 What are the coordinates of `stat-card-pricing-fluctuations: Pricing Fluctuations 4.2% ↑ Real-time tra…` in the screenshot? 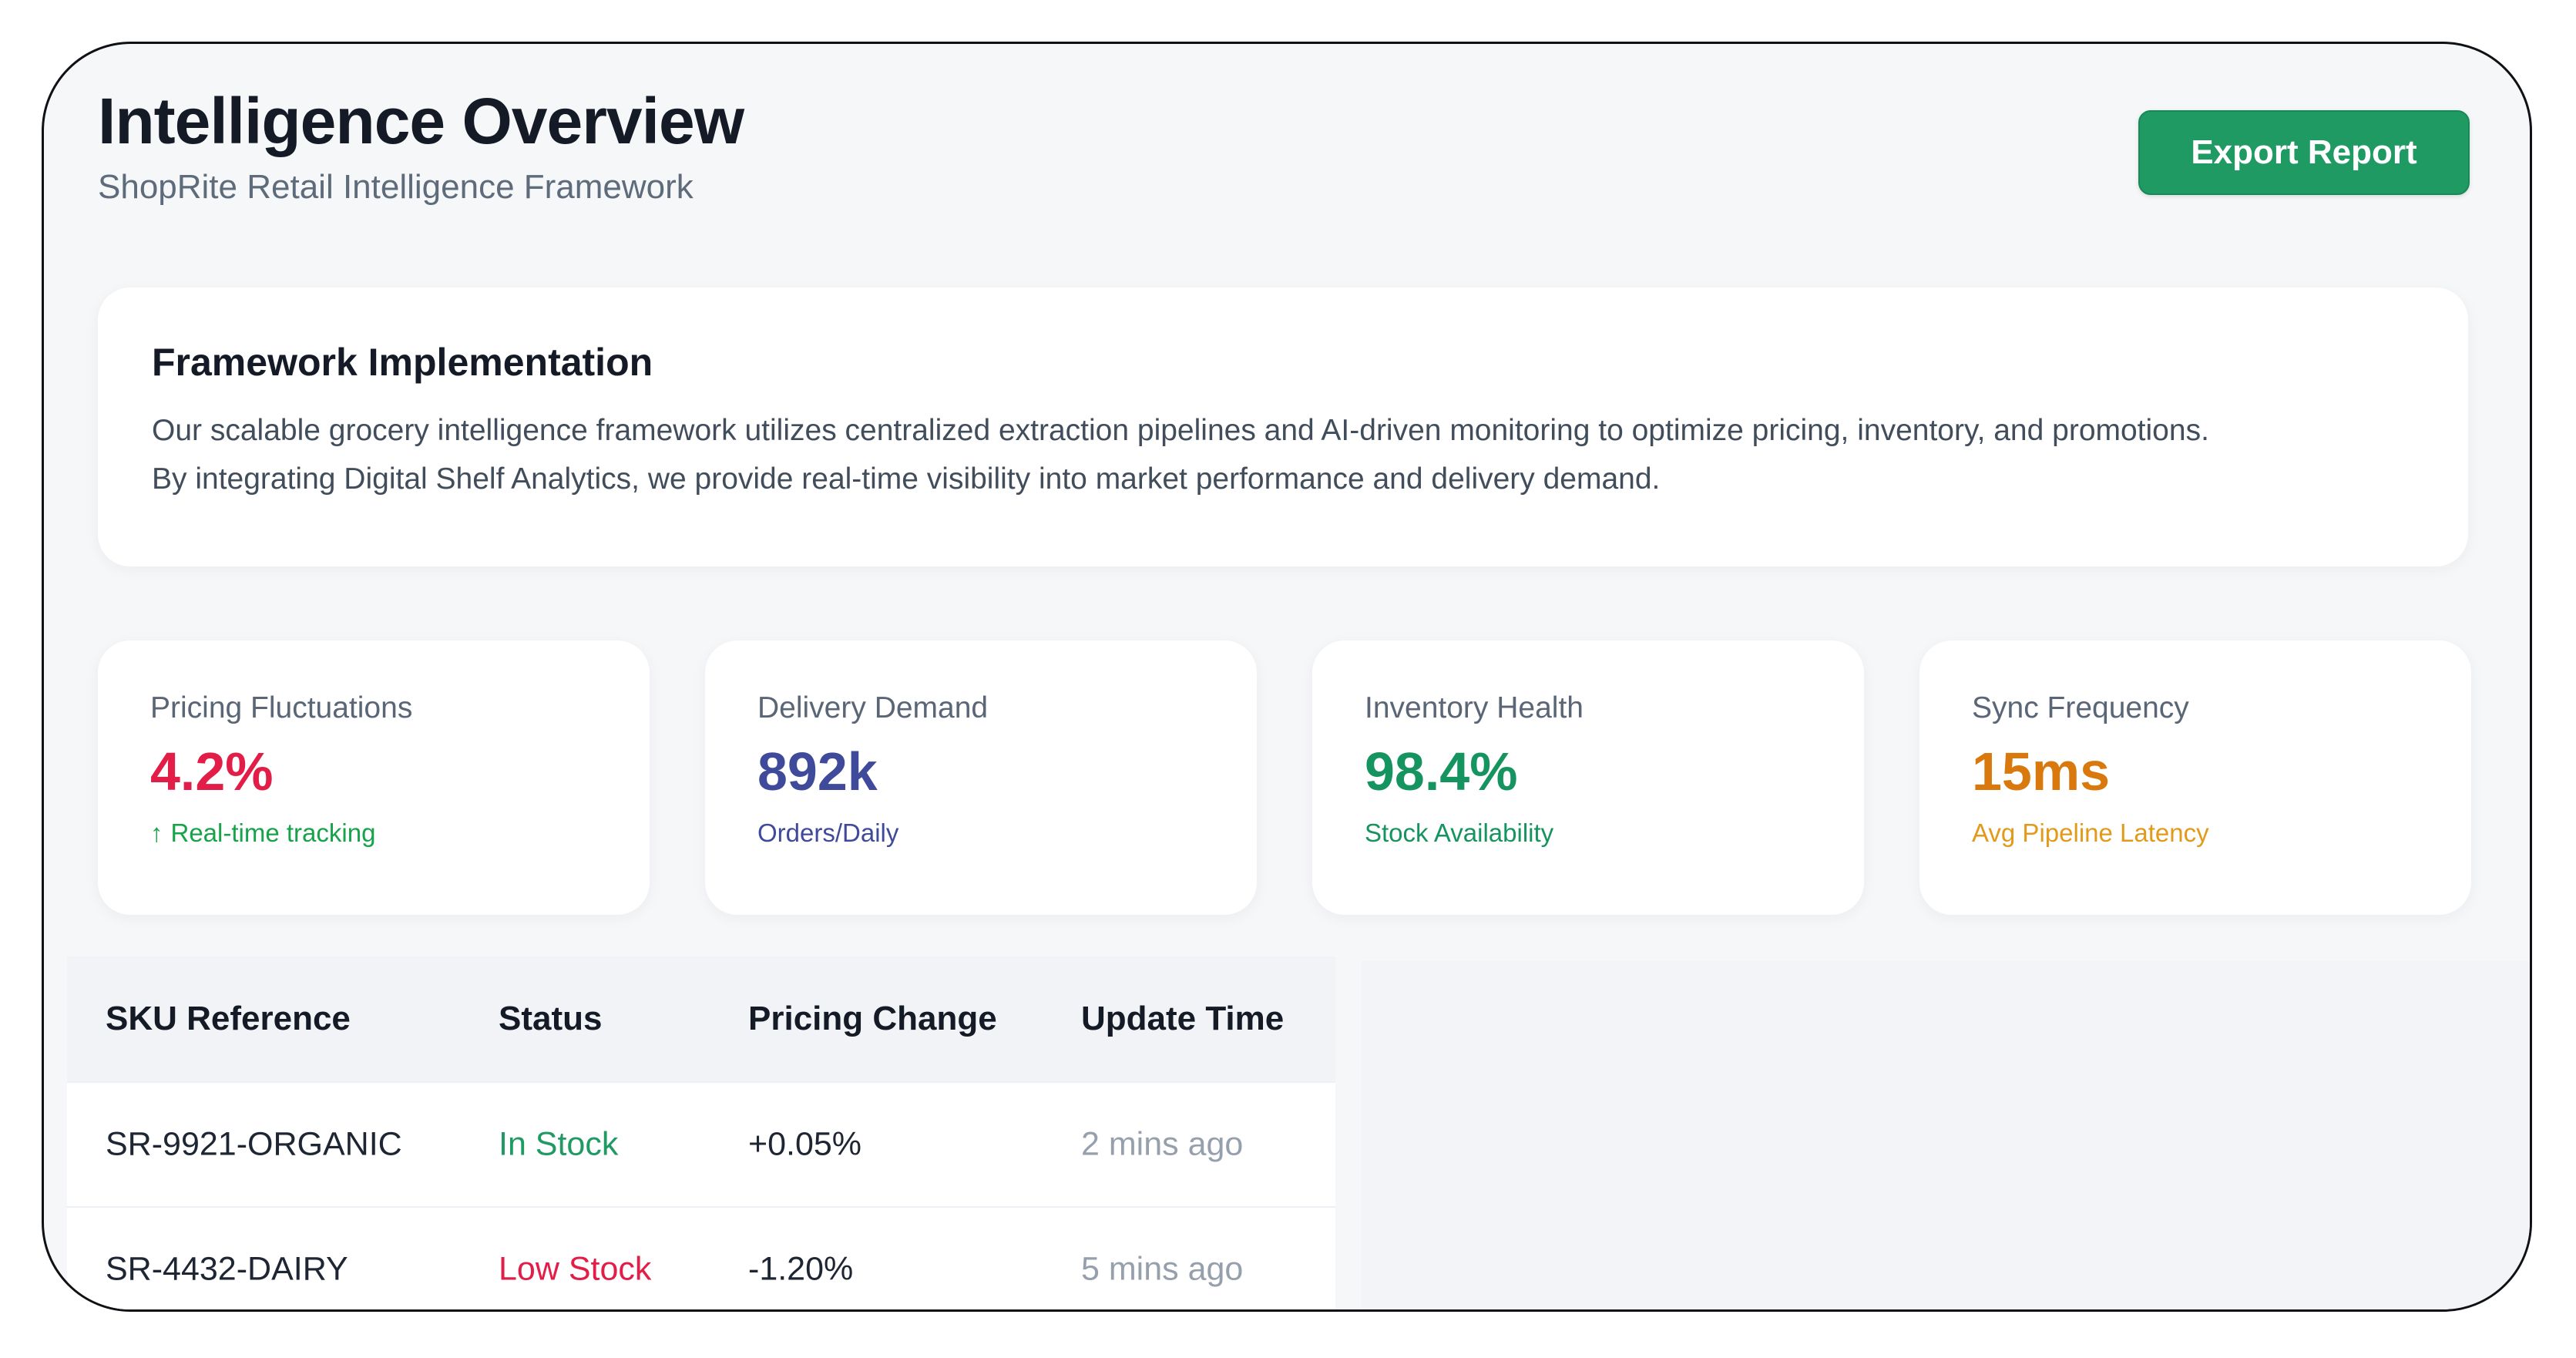 It's located at (374, 777).